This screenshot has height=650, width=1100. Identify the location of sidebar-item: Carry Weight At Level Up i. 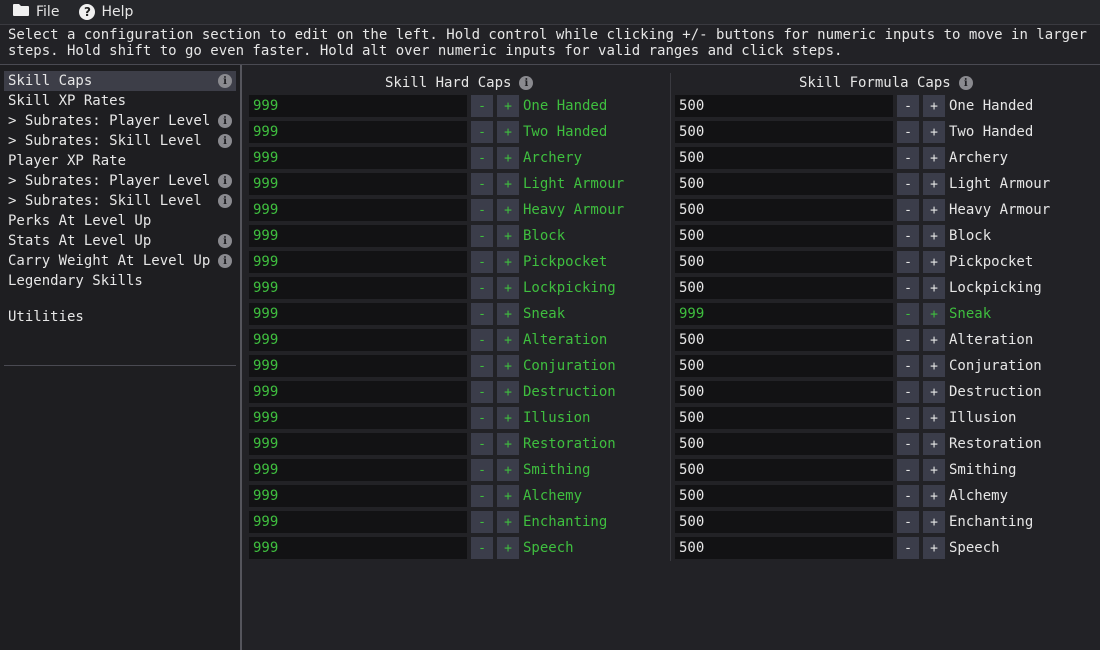
(120, 261).